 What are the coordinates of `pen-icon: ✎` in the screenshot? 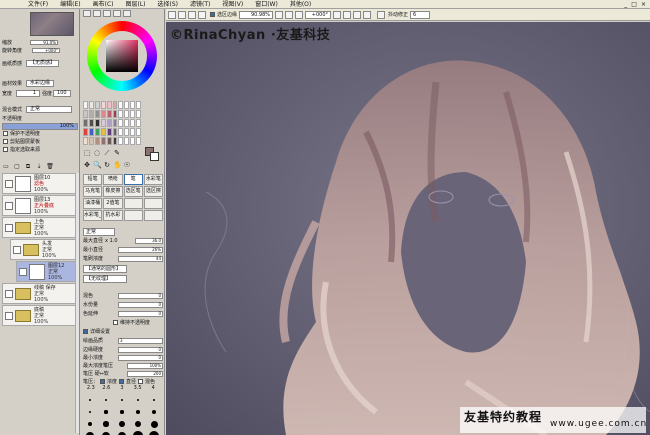 It's located at (117, 153).